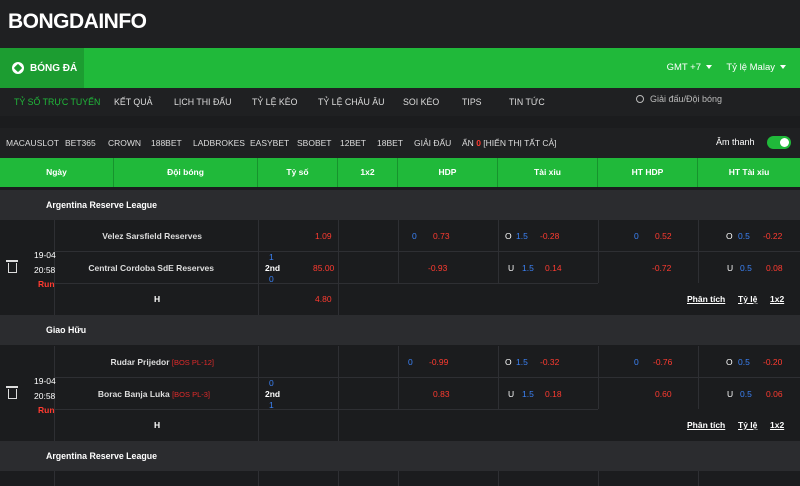 The image size is (800, 486). I want to click on book-crown: CROWN, so click(124, 143).